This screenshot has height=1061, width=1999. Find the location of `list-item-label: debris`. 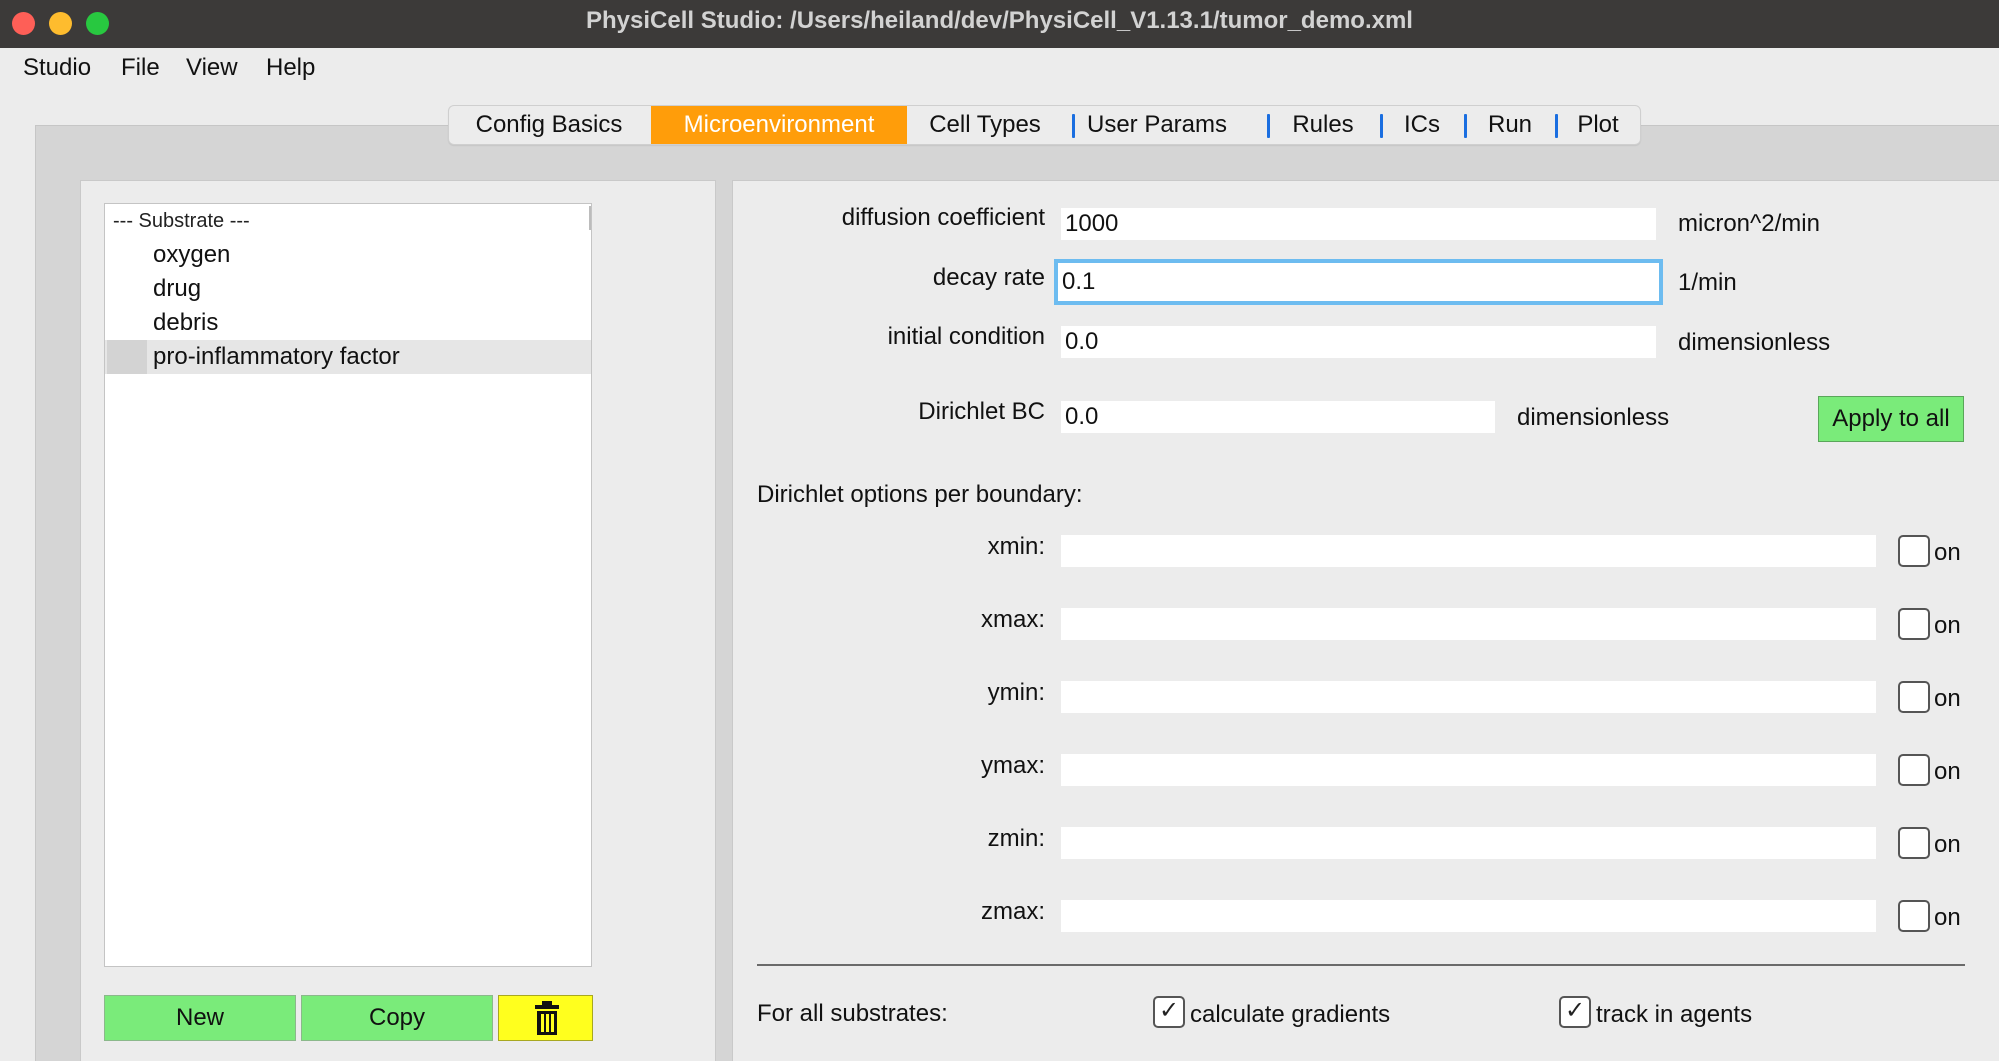

list-item-label: debris is located at coordinates (186, 322).